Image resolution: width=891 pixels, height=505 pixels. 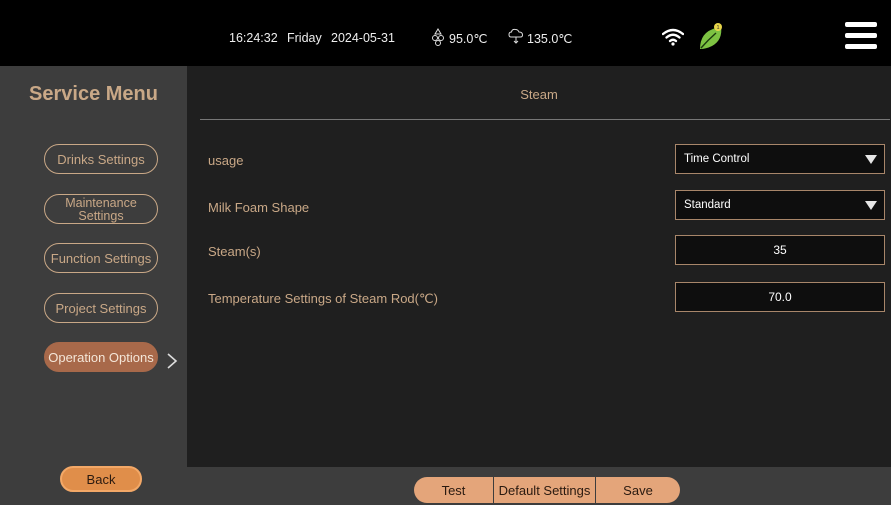 I want to click on steam-seconds-label: Steam(s), so click(x=234, y=251).